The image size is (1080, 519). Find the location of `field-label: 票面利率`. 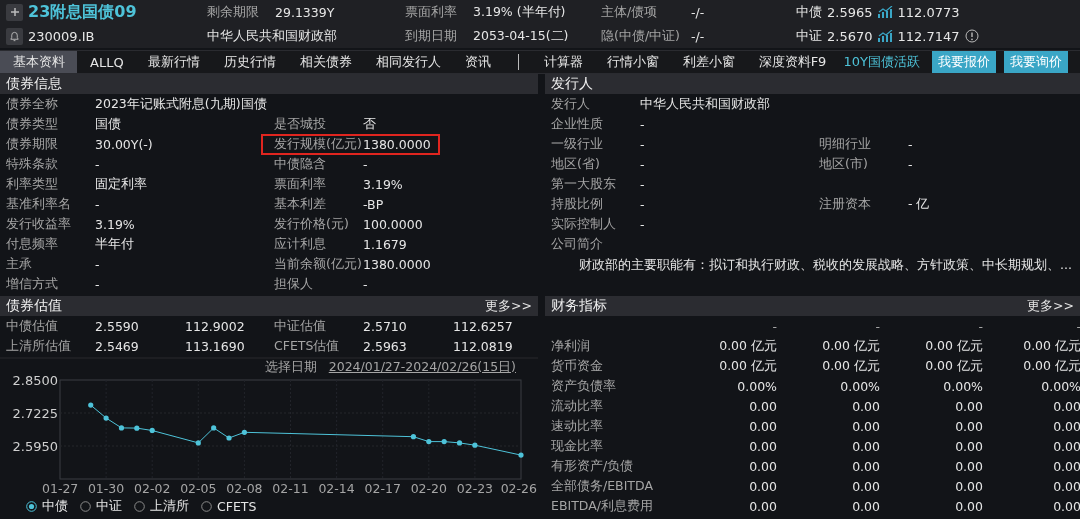

field-label: 票面利率 is located at coordinates (300, 184).